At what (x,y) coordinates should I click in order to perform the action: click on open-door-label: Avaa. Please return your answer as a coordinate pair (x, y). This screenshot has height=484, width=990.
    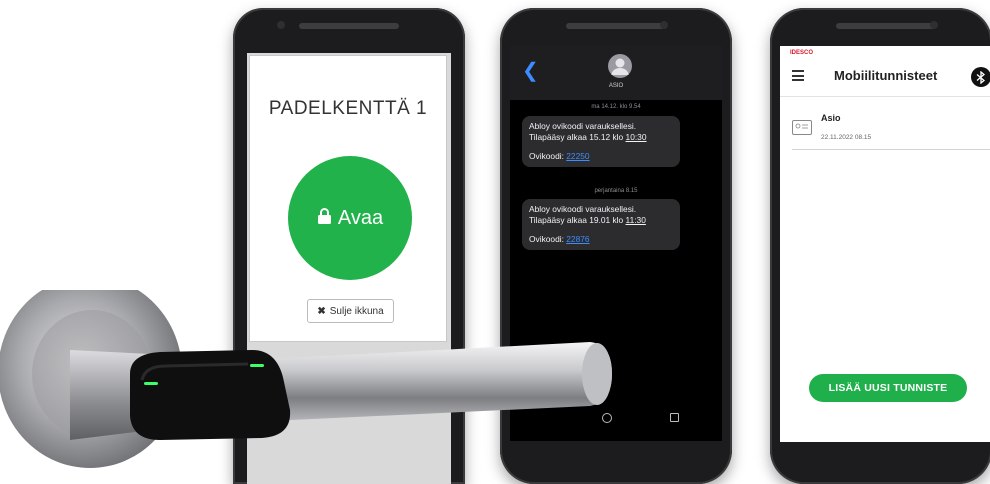
    Looking at the image, I should click on (360, 217).